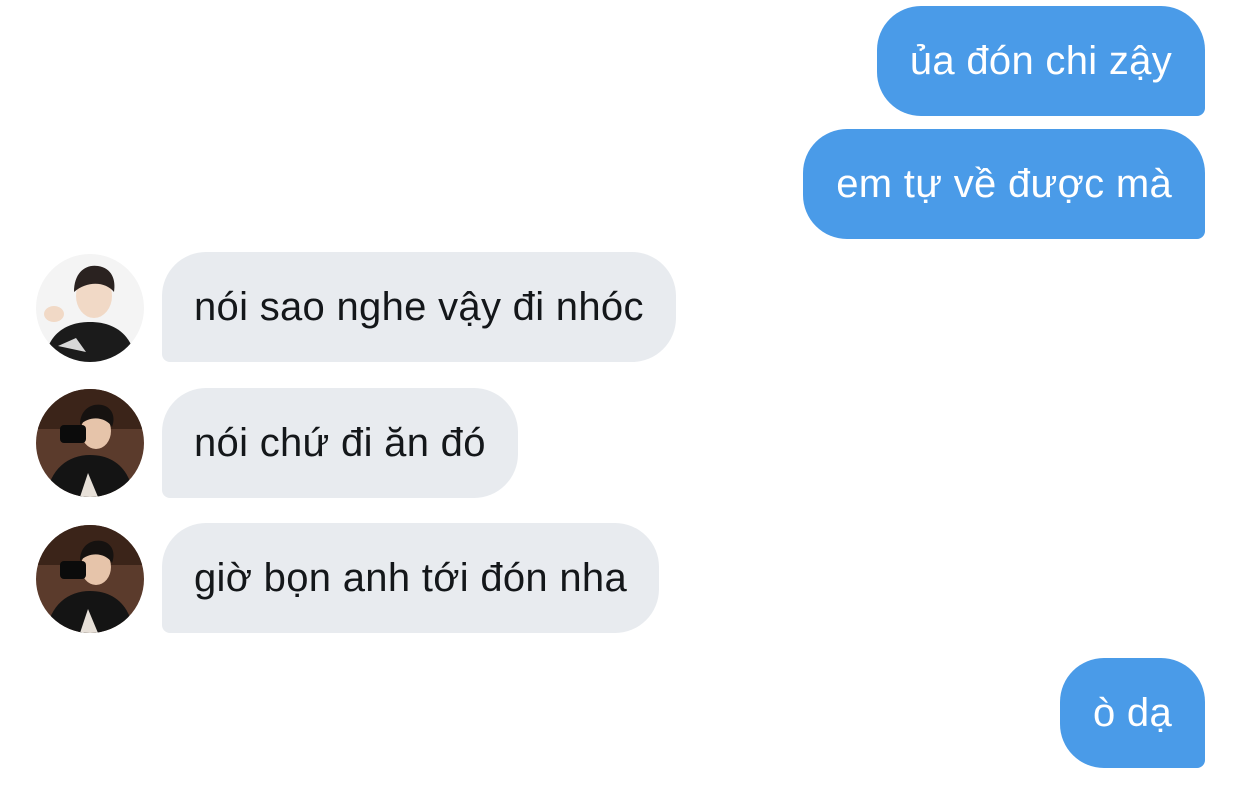 The height and width of the screenshot is (792, 1242). I want to click on message-text: ò dạ, so click(1132, 712).